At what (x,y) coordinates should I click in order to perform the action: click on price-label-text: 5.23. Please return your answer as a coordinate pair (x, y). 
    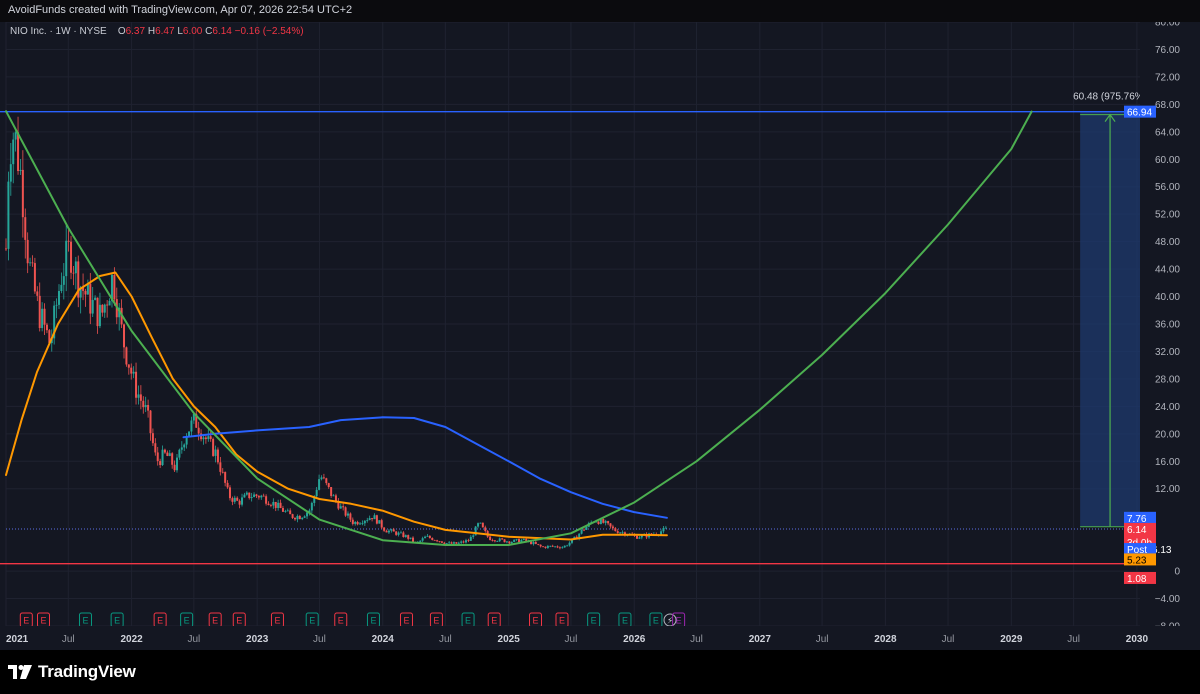
    Looking at the image, I should click on (1137, 560).